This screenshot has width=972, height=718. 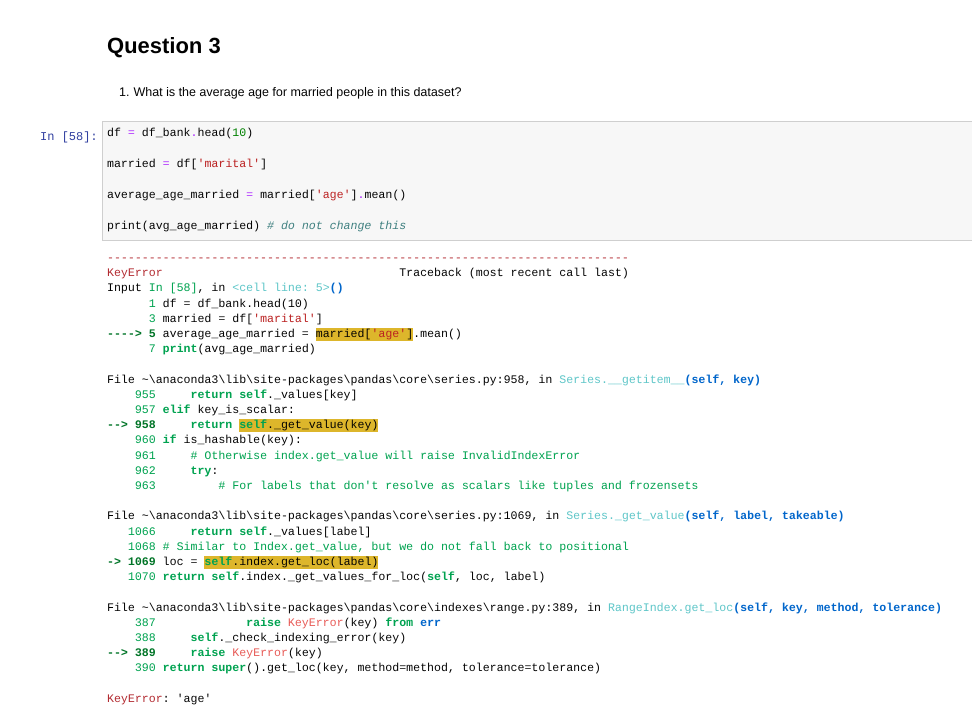 I want to click on traceback-line: KeyError Traceback (most recent call last), so click(x=368, y=274).